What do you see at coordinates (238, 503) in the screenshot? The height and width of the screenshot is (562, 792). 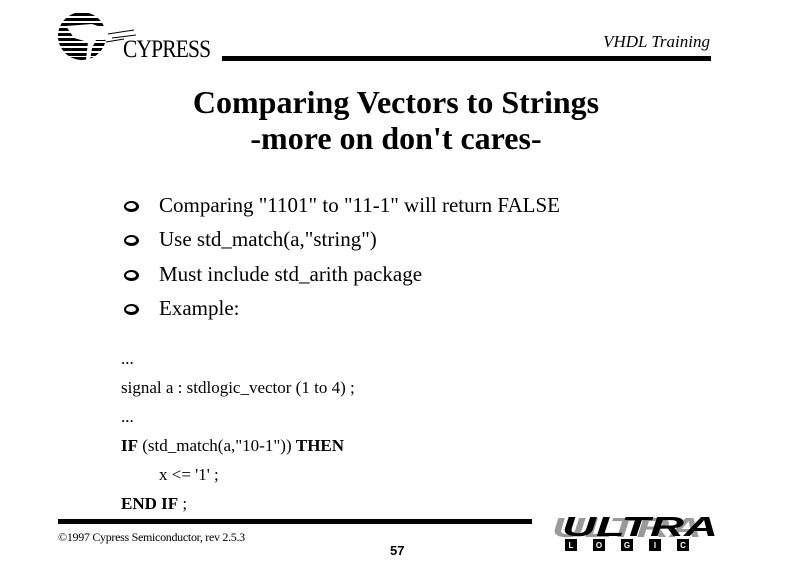 I see `code-line-end-if: END IF ;` at bounding box center [238, 503].